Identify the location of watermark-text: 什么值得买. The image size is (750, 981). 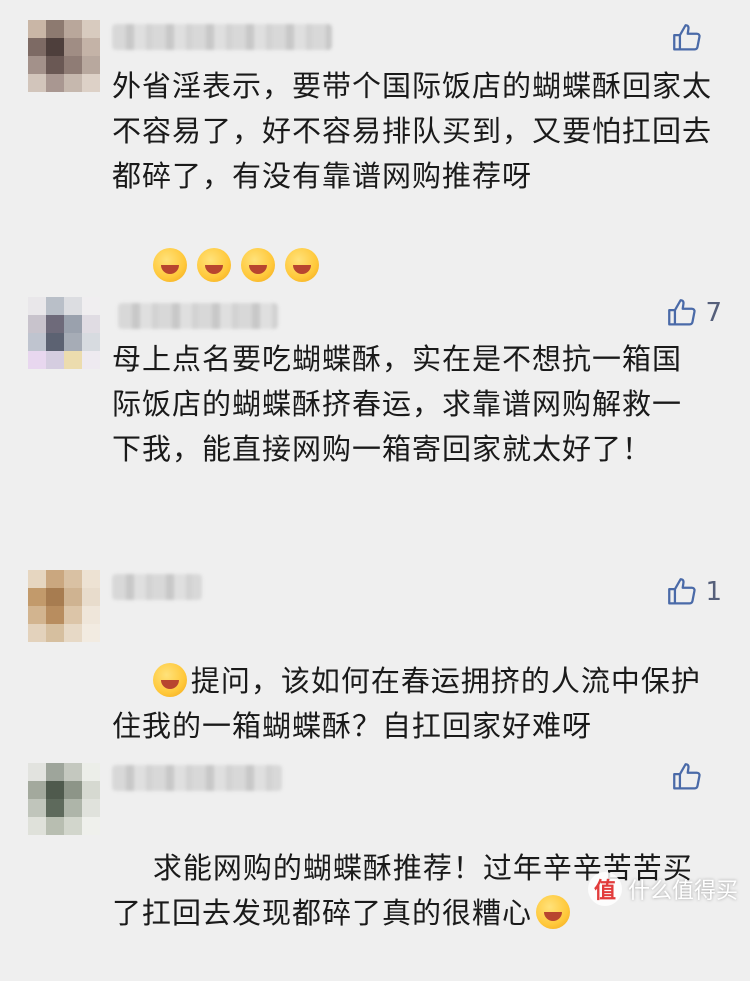
(682, 891).